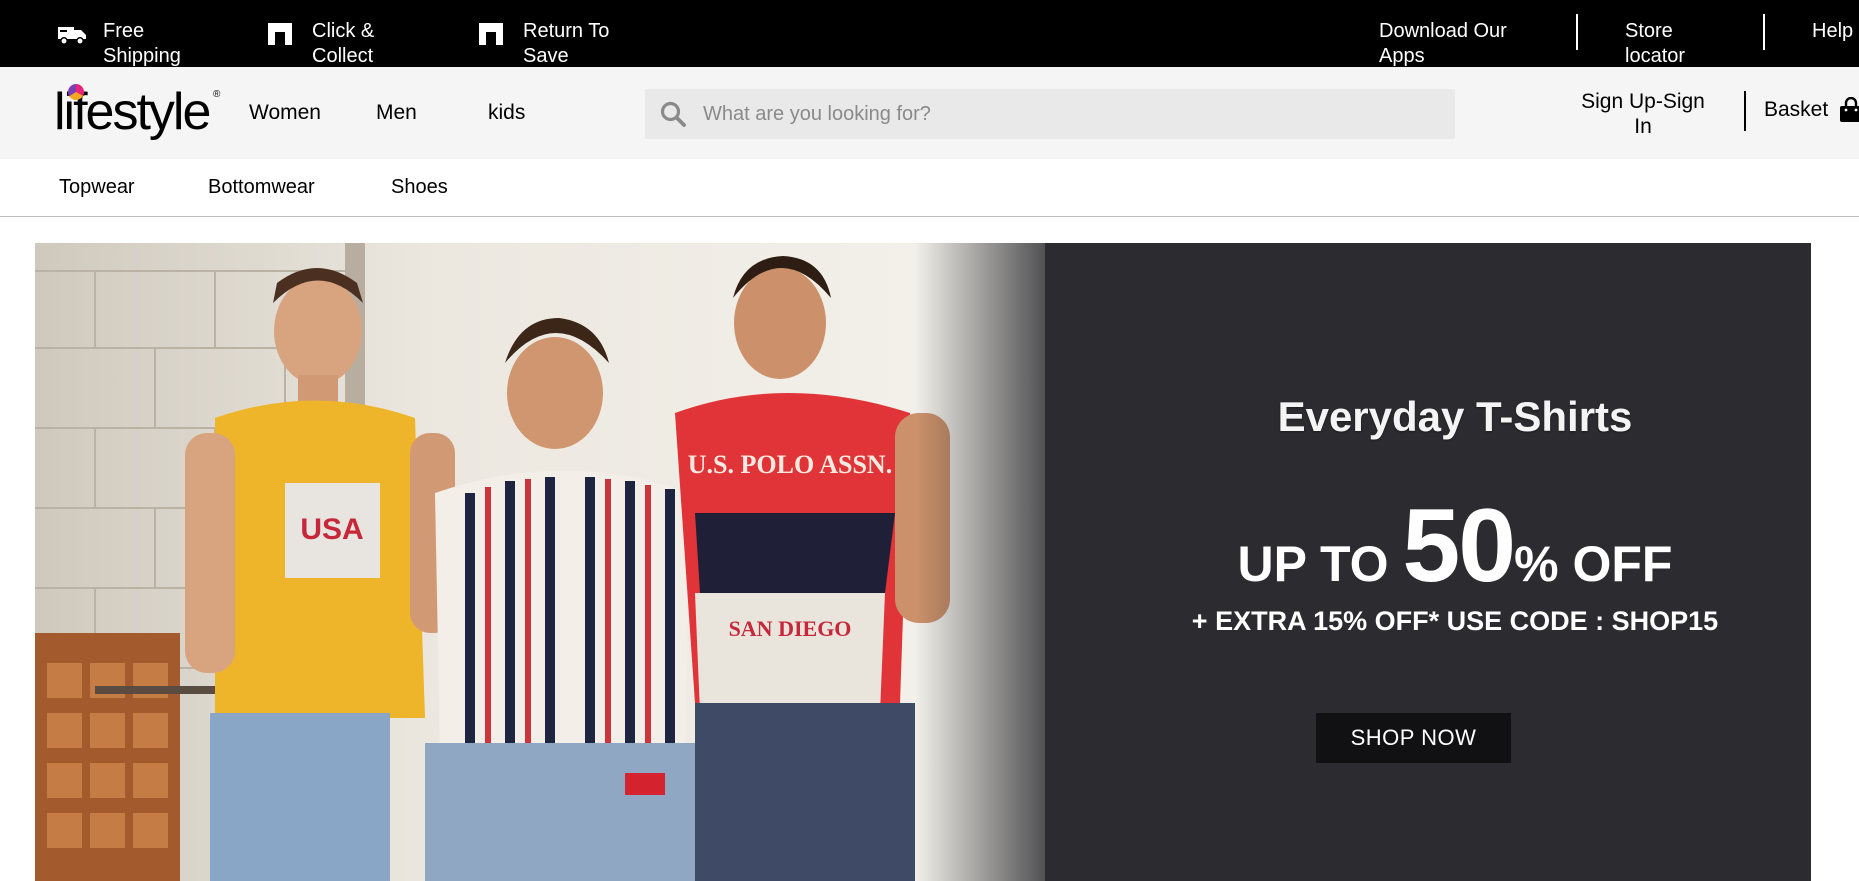 The image size is (1859, 881). I want to click on shopping-bag-icon, so click(1849, 109).